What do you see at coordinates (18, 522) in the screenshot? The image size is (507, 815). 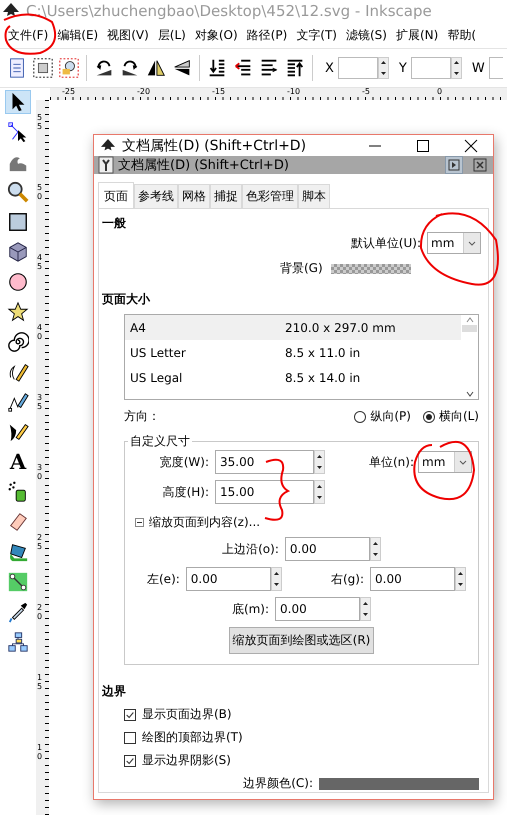 I see `eraser-icon` at bounding box center [18, 522].